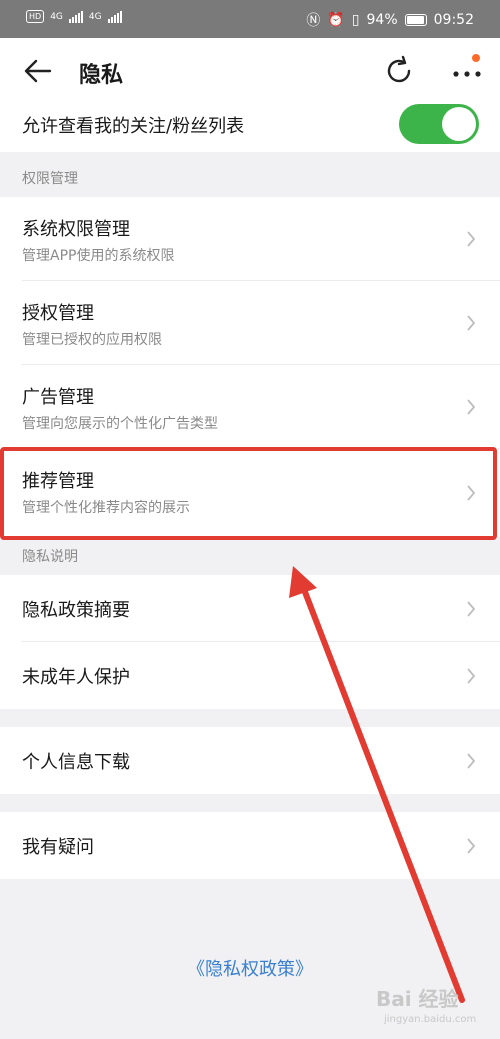 Image resolution: width=500 pixels, height=1039 pixels. Describe the element at coordinates (417, 999) in the screenshot. I see `watermark-logo: Bai 经验` at that location.